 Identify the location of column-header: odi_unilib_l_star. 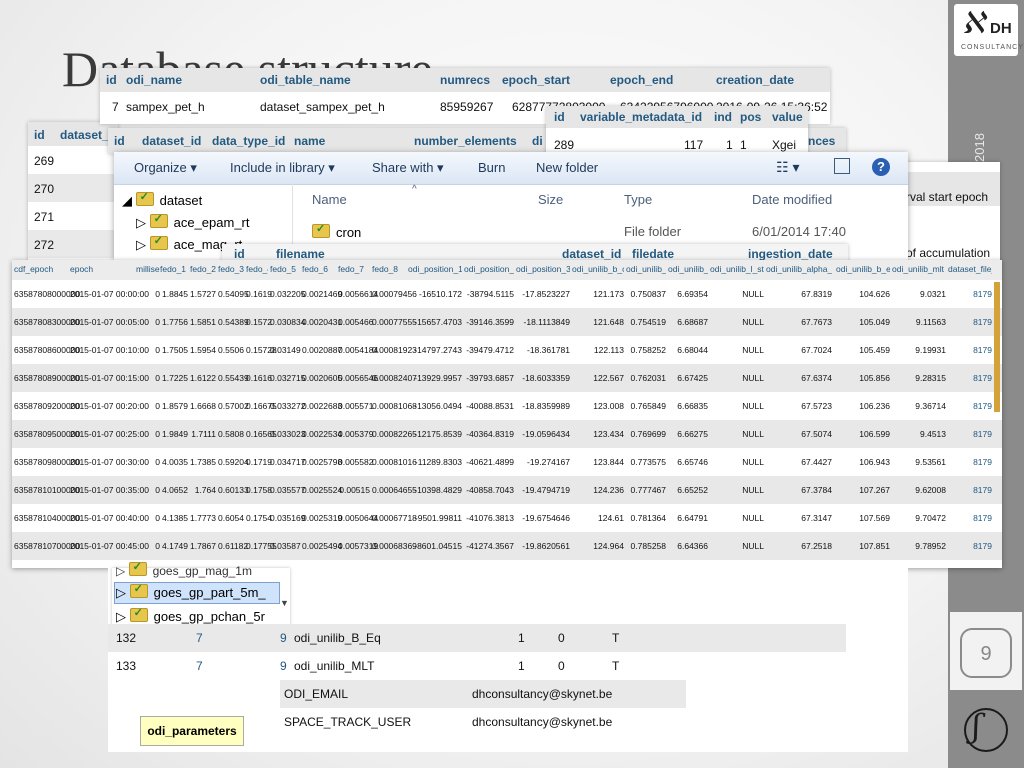
(737, 269).